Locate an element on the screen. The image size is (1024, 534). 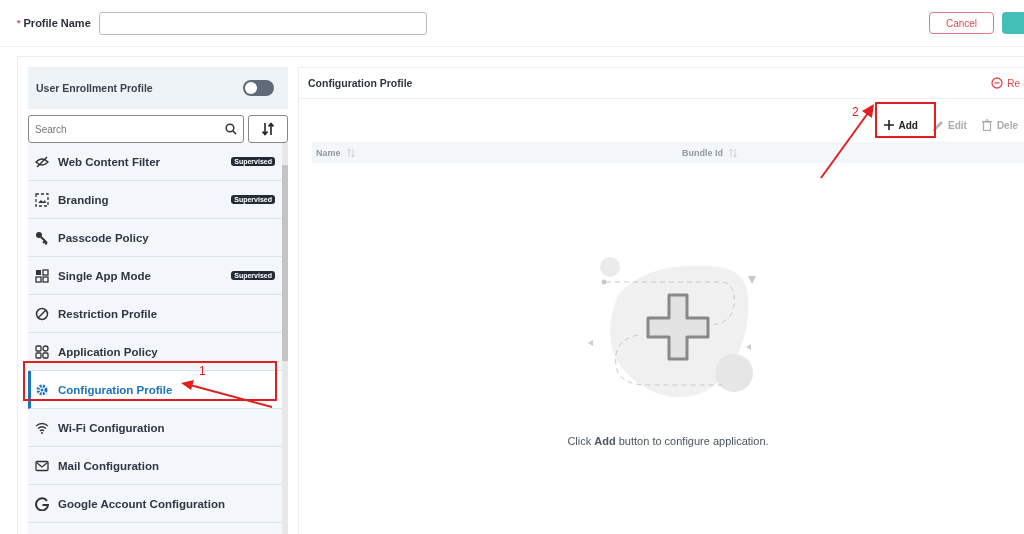
mail-icon is located at coordinates (42, 465).